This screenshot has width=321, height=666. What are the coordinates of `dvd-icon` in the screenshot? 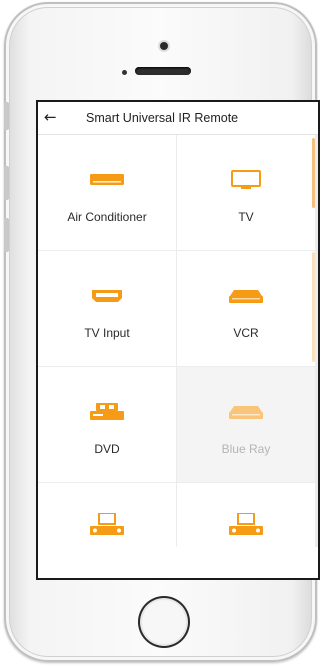 It's located at (107, 411).